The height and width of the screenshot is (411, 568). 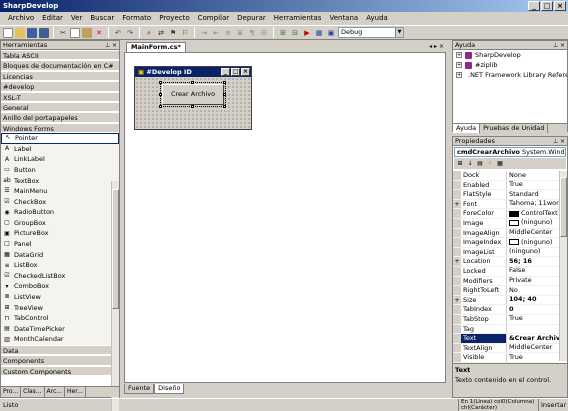 What do you see at coordinates (60, 318) in the screenshot?
I see `tool-item-tabcontrol: ⊓ TabControl` at bounding box center [60, 318].